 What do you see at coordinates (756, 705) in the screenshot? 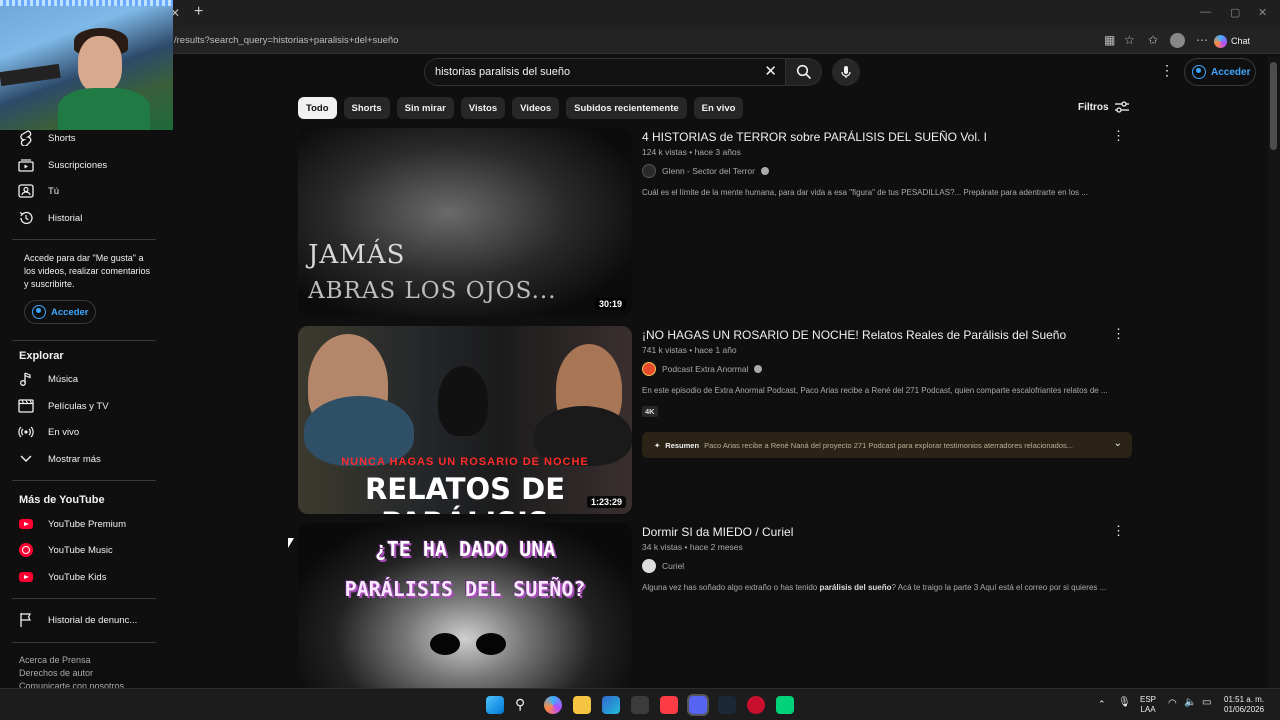
I see `opera-icon` at bounding box center [756, 705].